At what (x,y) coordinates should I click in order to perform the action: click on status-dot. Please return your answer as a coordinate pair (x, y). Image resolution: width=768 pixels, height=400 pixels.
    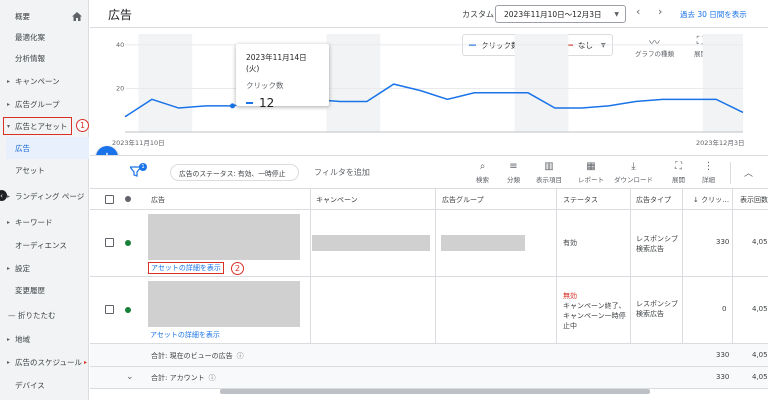
    Looking at the image, I should click on (128, 243).